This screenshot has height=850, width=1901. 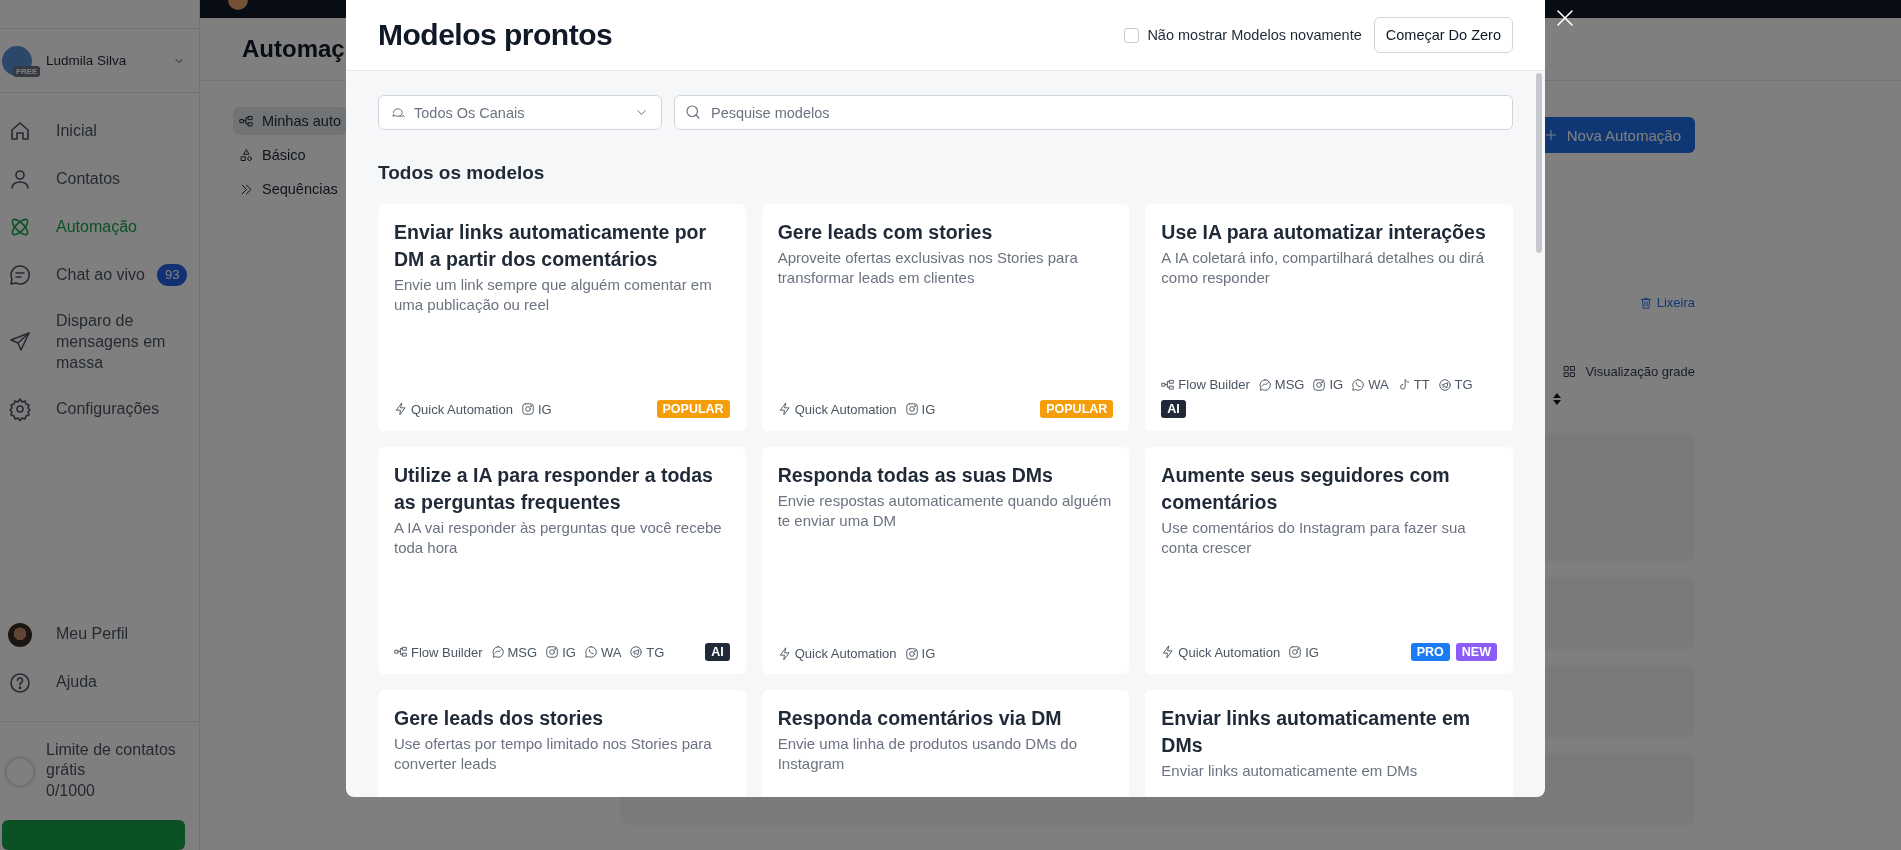 I want to click on template-description: Envie uma linha de produtos usando DMs do Instagram, so click(x=927, y=754).